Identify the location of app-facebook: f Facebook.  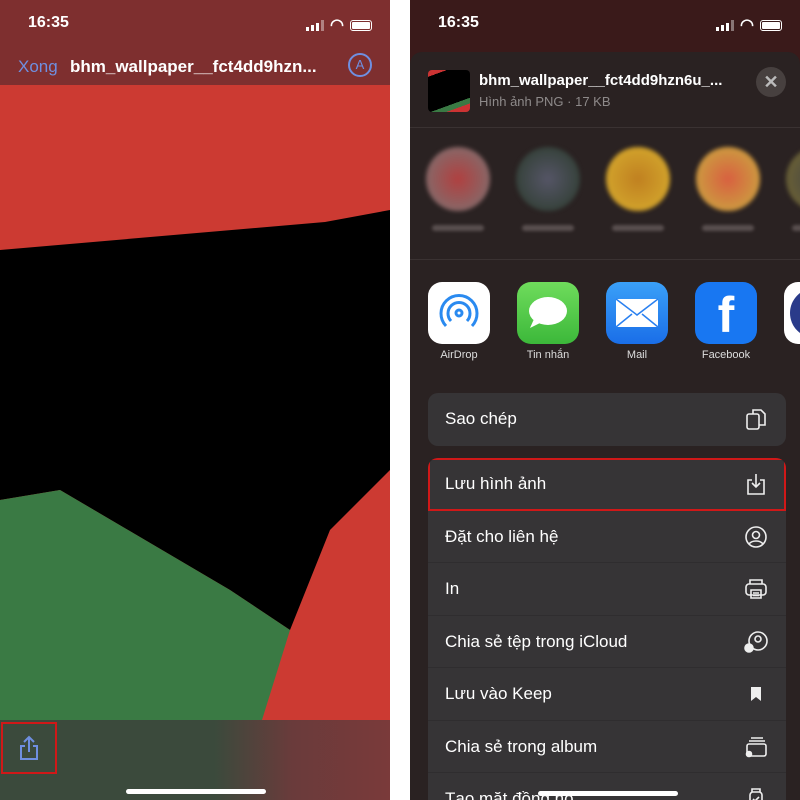
(726, 321).